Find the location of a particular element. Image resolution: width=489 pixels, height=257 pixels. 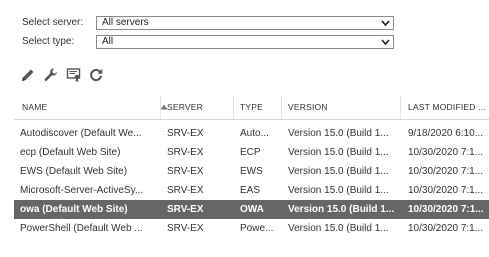

select-server-value: All servers is located at coordinates (125, 22).